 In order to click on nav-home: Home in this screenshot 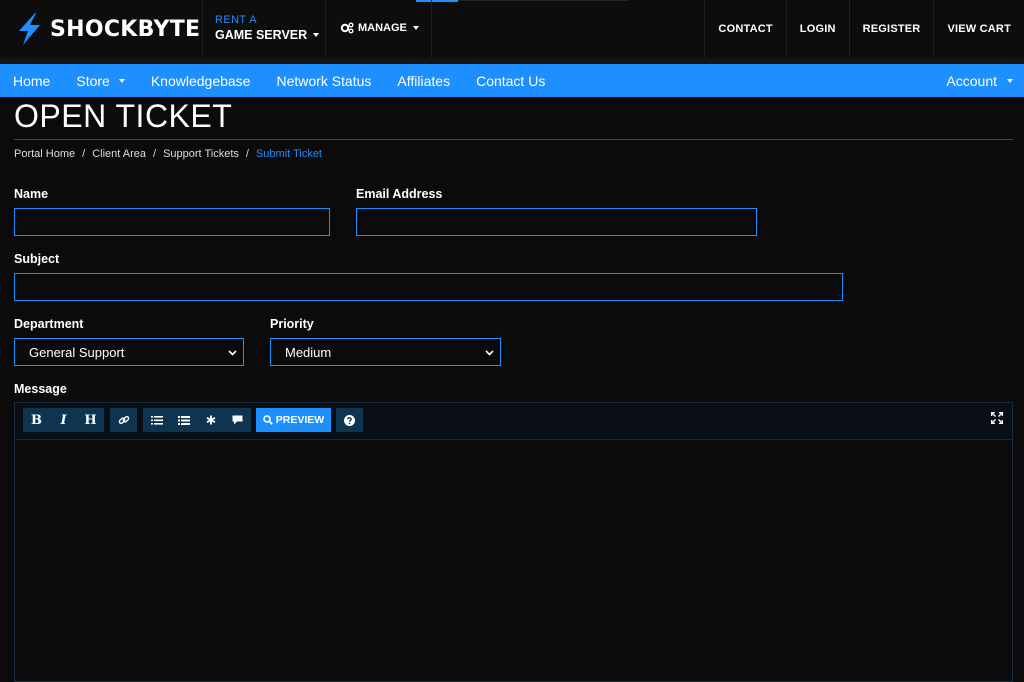, I will do `click(31, 81)`.